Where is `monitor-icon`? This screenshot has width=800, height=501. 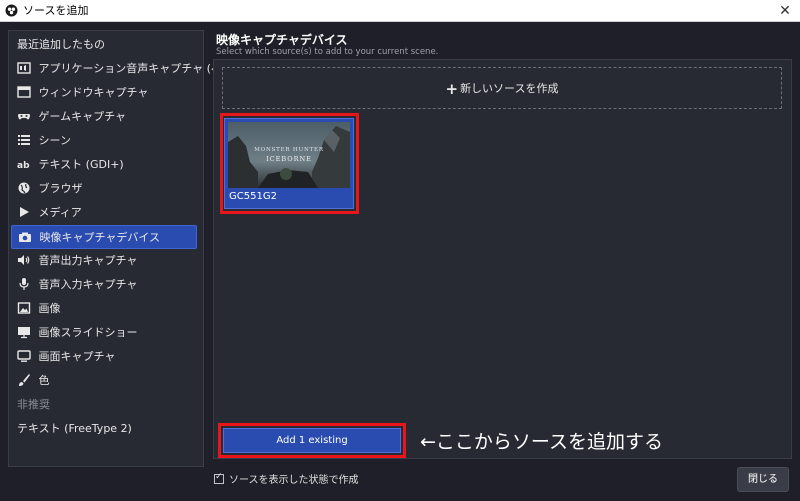
monitor-icon is located at coordinates (24, 356).